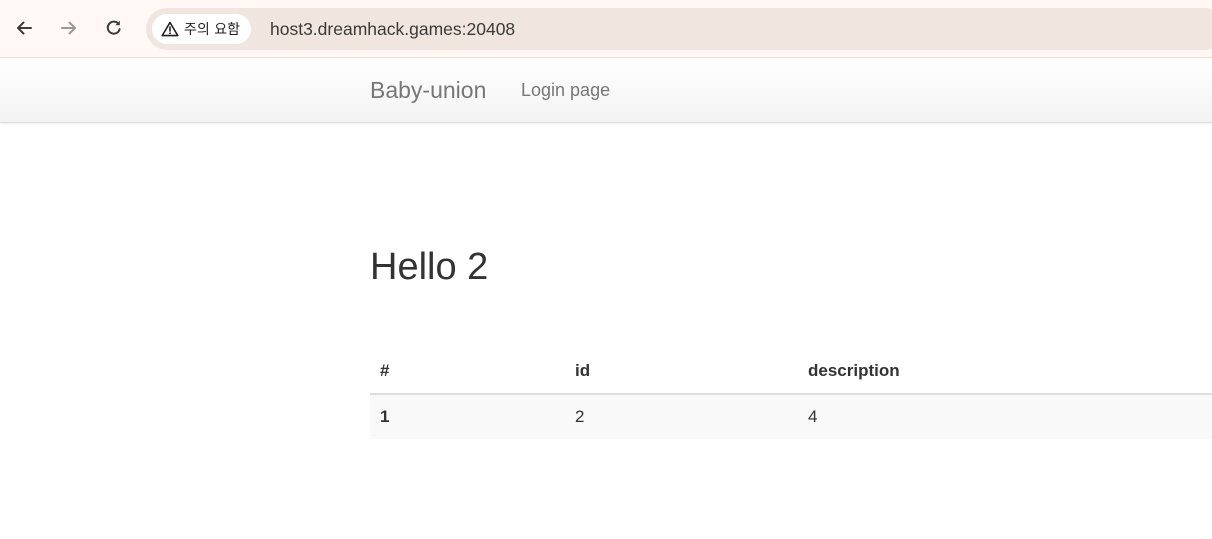  I want to click on url-text: host3.dreamhack.games:20408, so click(392, 29).